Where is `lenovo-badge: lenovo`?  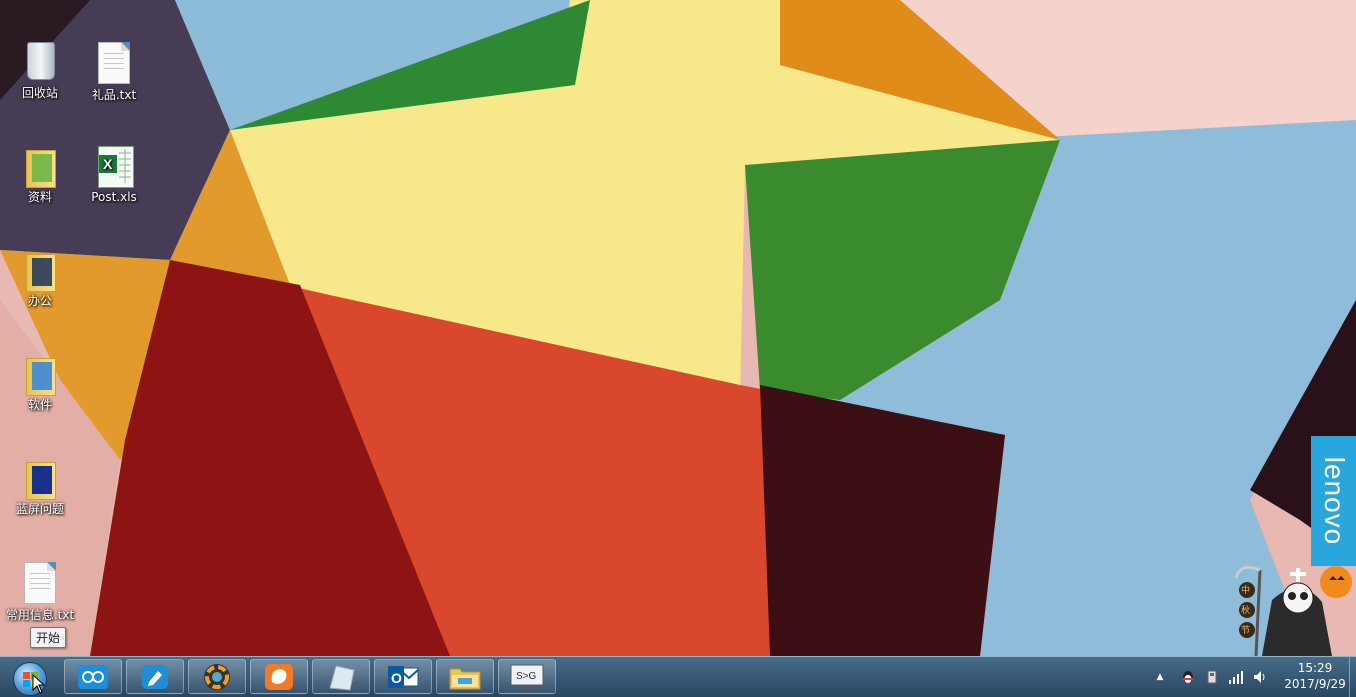 lenovo-badge: lenovo is located at coordinates (1333, 501).